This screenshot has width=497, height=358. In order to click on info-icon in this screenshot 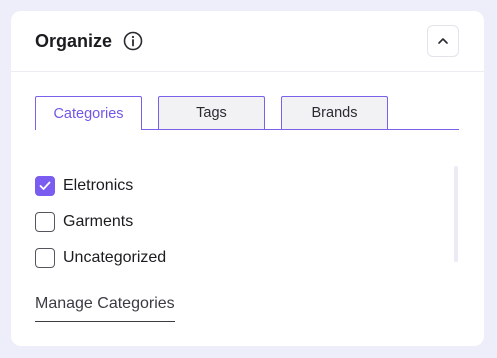, I will do `click(133, 41)`.